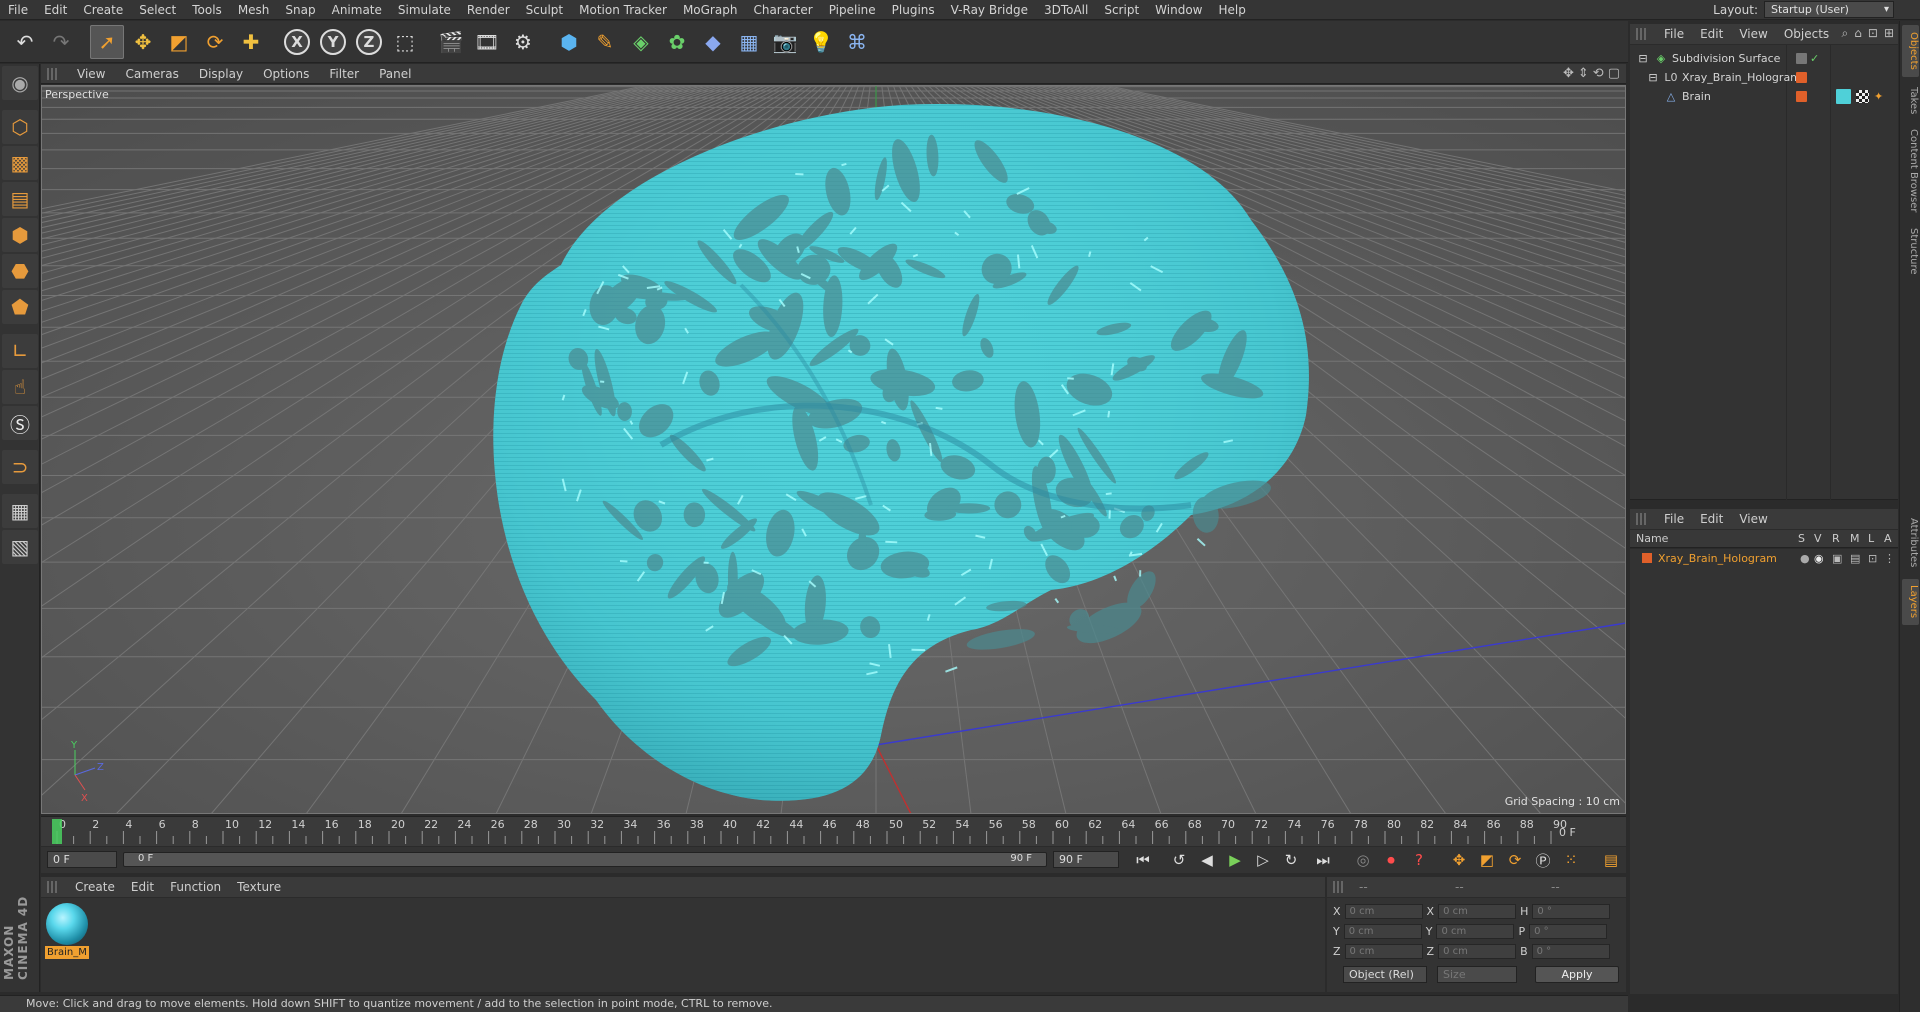 This screenshot has width=1920, height=1012. What do you see at coordinates (852, 10) in the screenshot?
I see `menu-pipeline: Pipeline` at bounding box center [852, 10].